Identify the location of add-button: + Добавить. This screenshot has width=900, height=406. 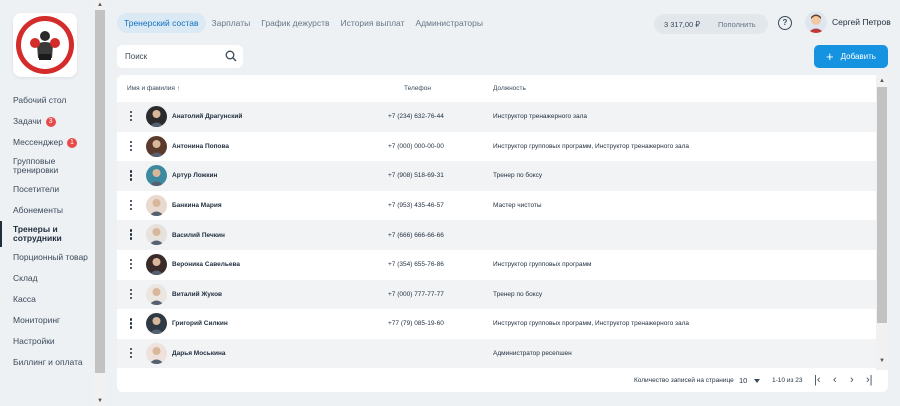
(851, 56).